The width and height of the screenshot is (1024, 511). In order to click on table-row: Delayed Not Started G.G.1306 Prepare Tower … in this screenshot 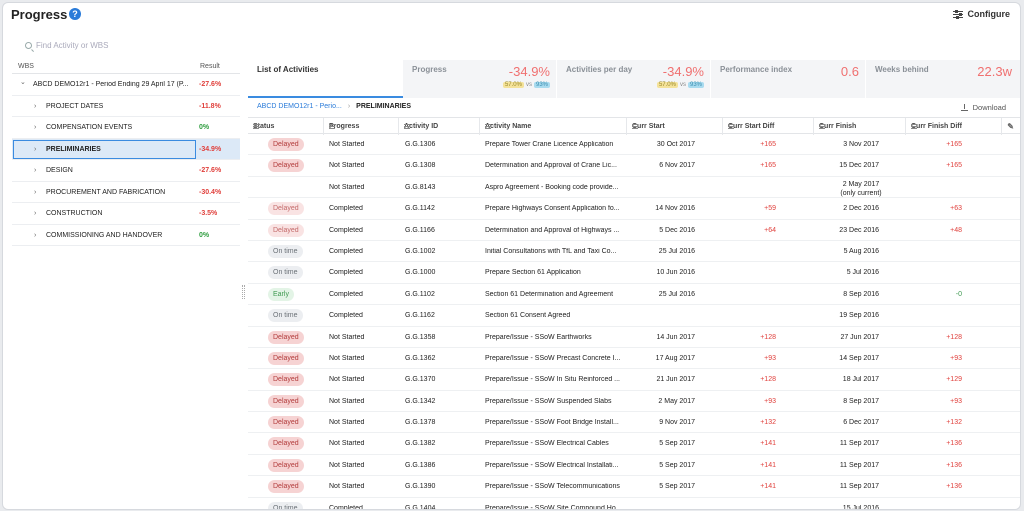, I will do `click(634, 145)`.